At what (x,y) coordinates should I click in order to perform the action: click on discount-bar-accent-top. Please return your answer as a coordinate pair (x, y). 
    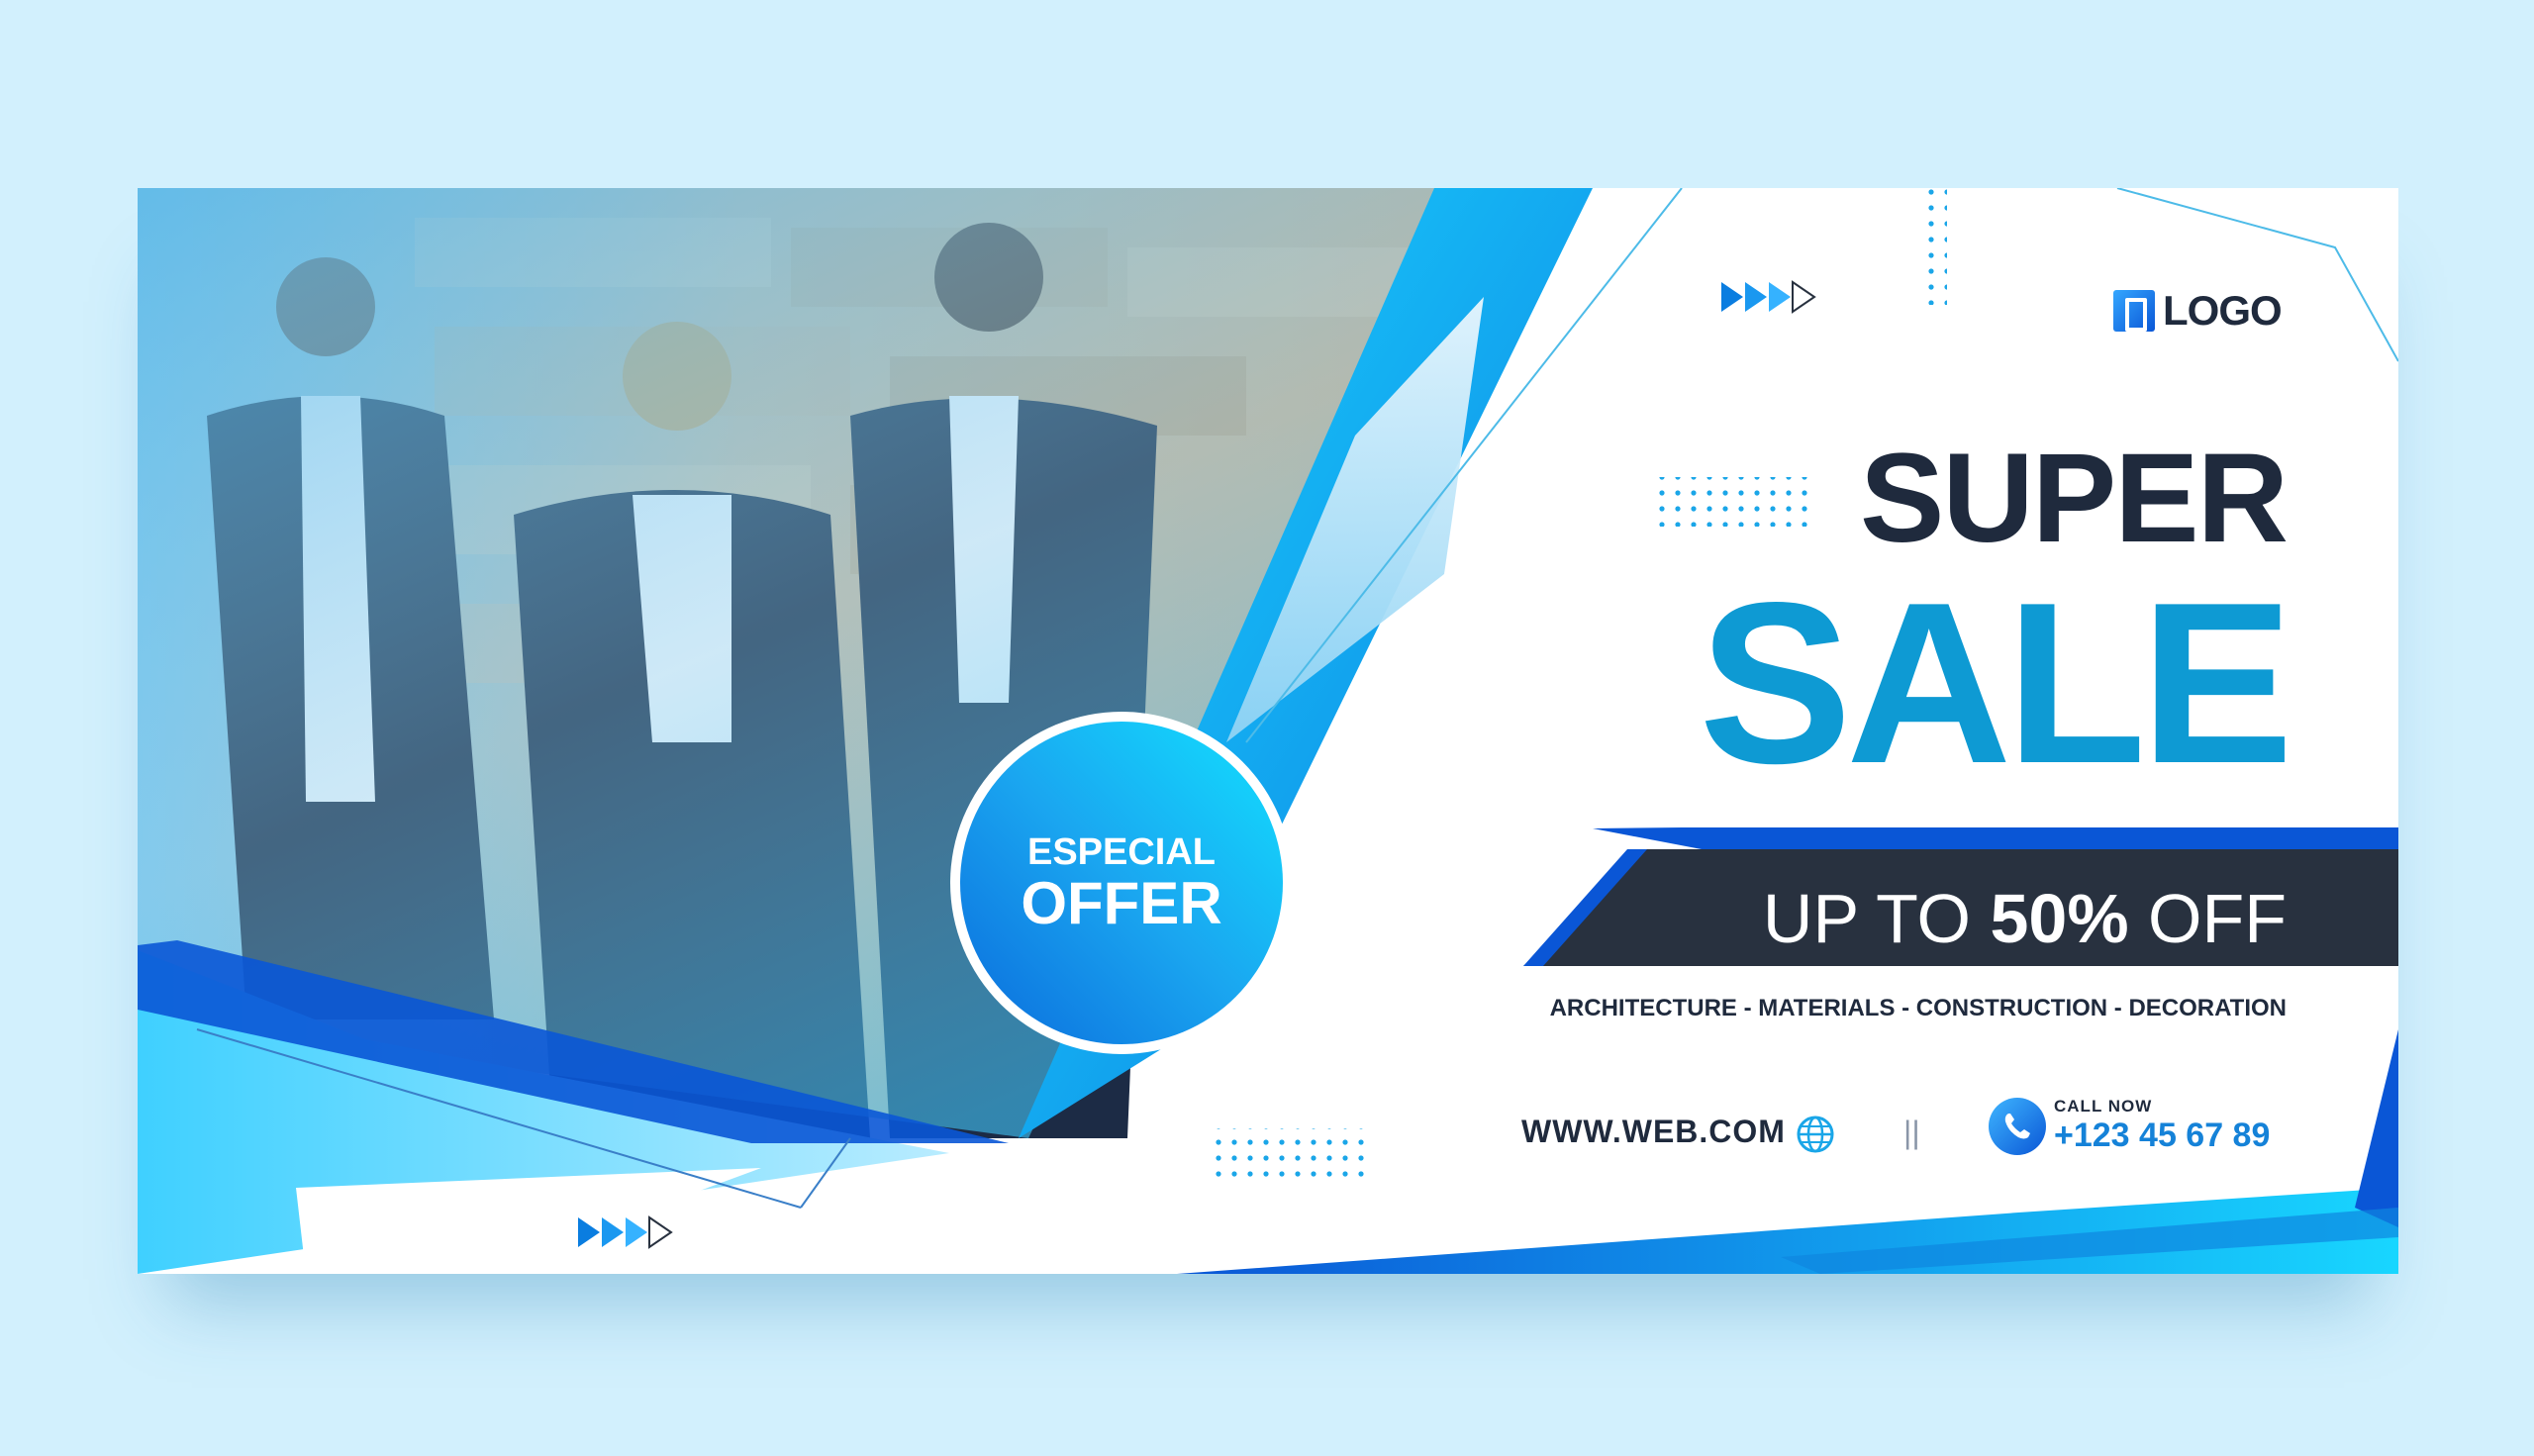
    Looking at the image, I should click on (1996, 838).